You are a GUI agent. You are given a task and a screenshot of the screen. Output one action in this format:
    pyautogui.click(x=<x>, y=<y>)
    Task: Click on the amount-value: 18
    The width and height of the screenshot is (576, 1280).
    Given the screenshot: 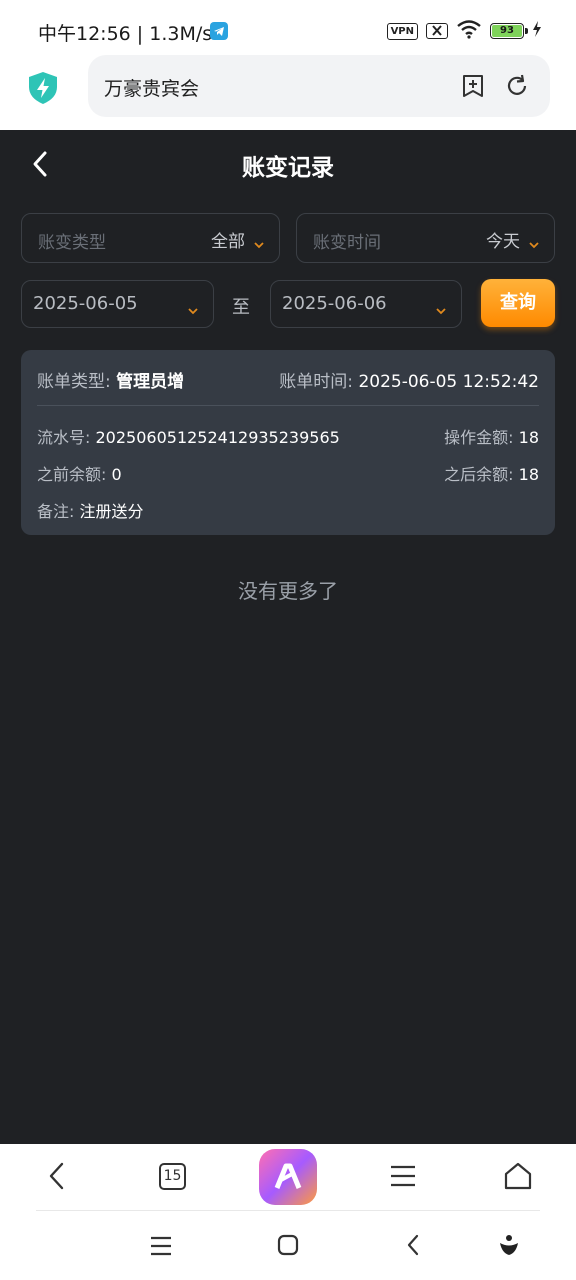 What is the action you would take?
    pyautogui.click(x=528, y=437)
    